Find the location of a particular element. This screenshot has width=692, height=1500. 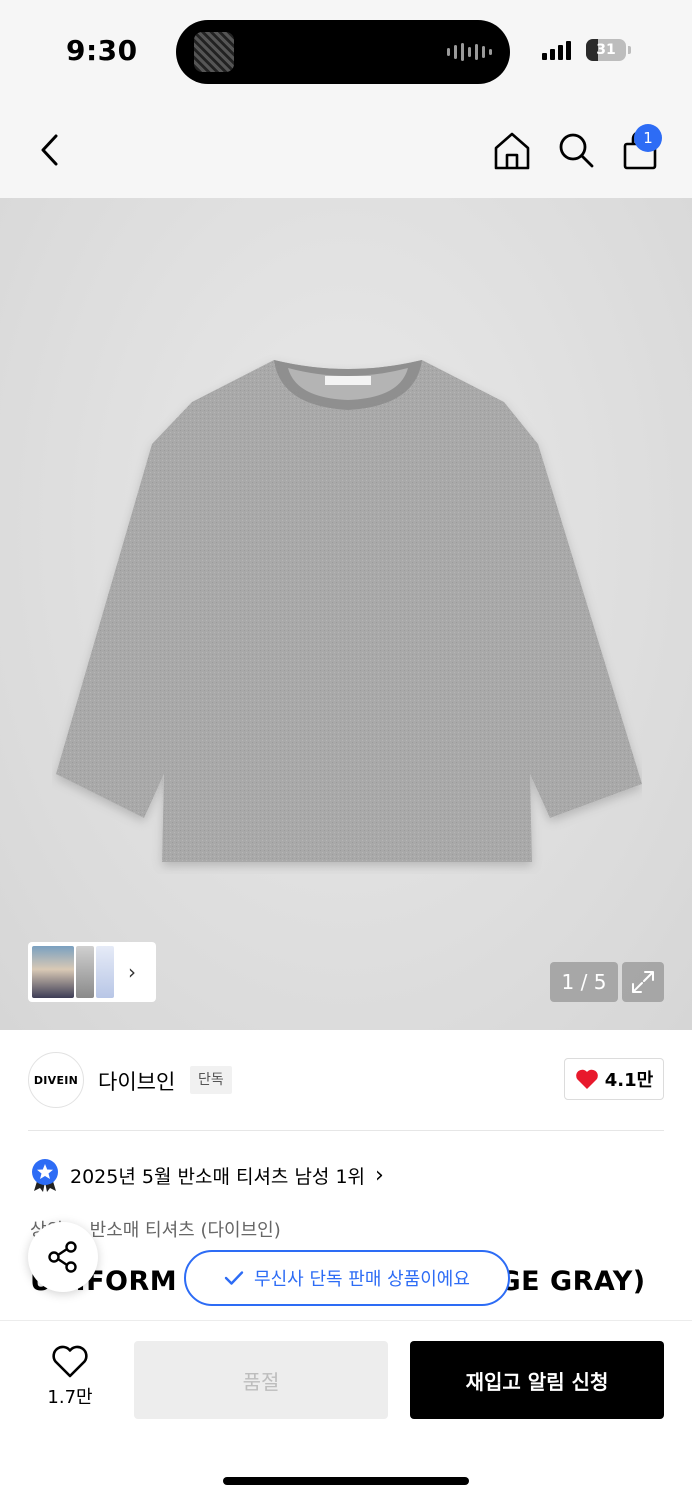

home-indicator is located at coordinates (346, 1481).